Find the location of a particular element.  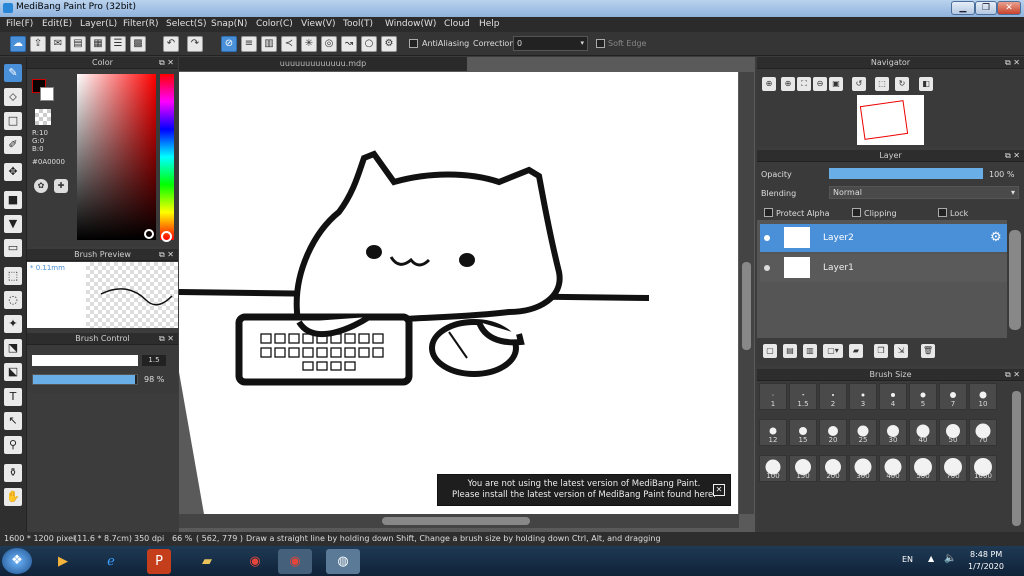

brush-size-value: 1.5 is located at coordinates (154, 360).